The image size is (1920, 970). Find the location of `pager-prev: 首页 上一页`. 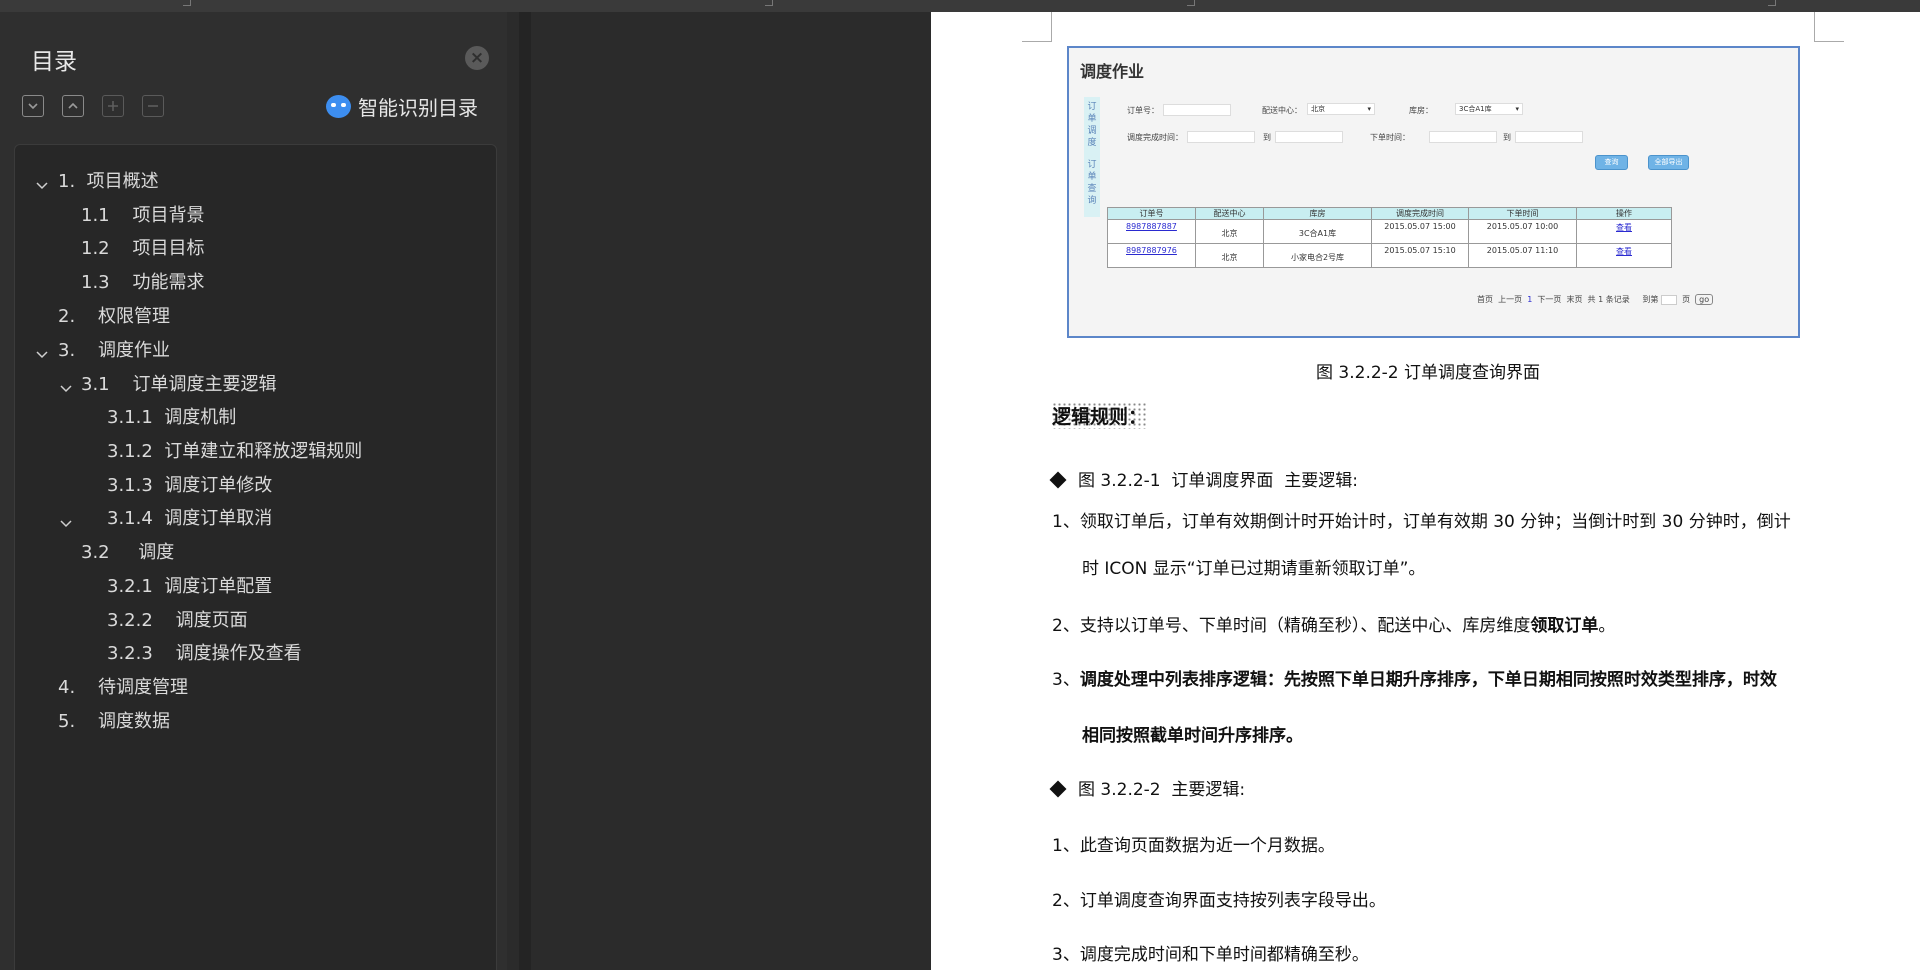

pager-prev: 首页 上一页 is located at coordinates (1500, 299).